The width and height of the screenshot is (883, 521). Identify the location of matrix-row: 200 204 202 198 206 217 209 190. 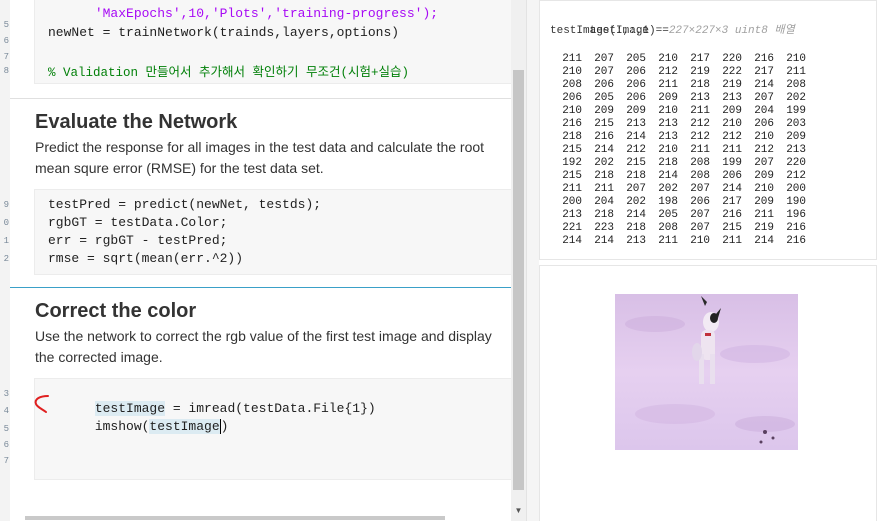
(678, 202).